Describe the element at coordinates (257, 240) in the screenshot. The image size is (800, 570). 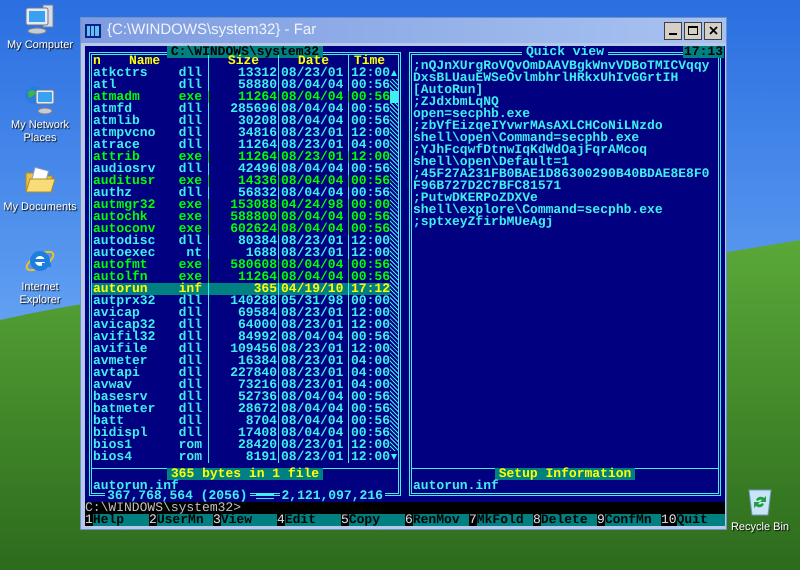
I see `file-size: 80384` at that location.